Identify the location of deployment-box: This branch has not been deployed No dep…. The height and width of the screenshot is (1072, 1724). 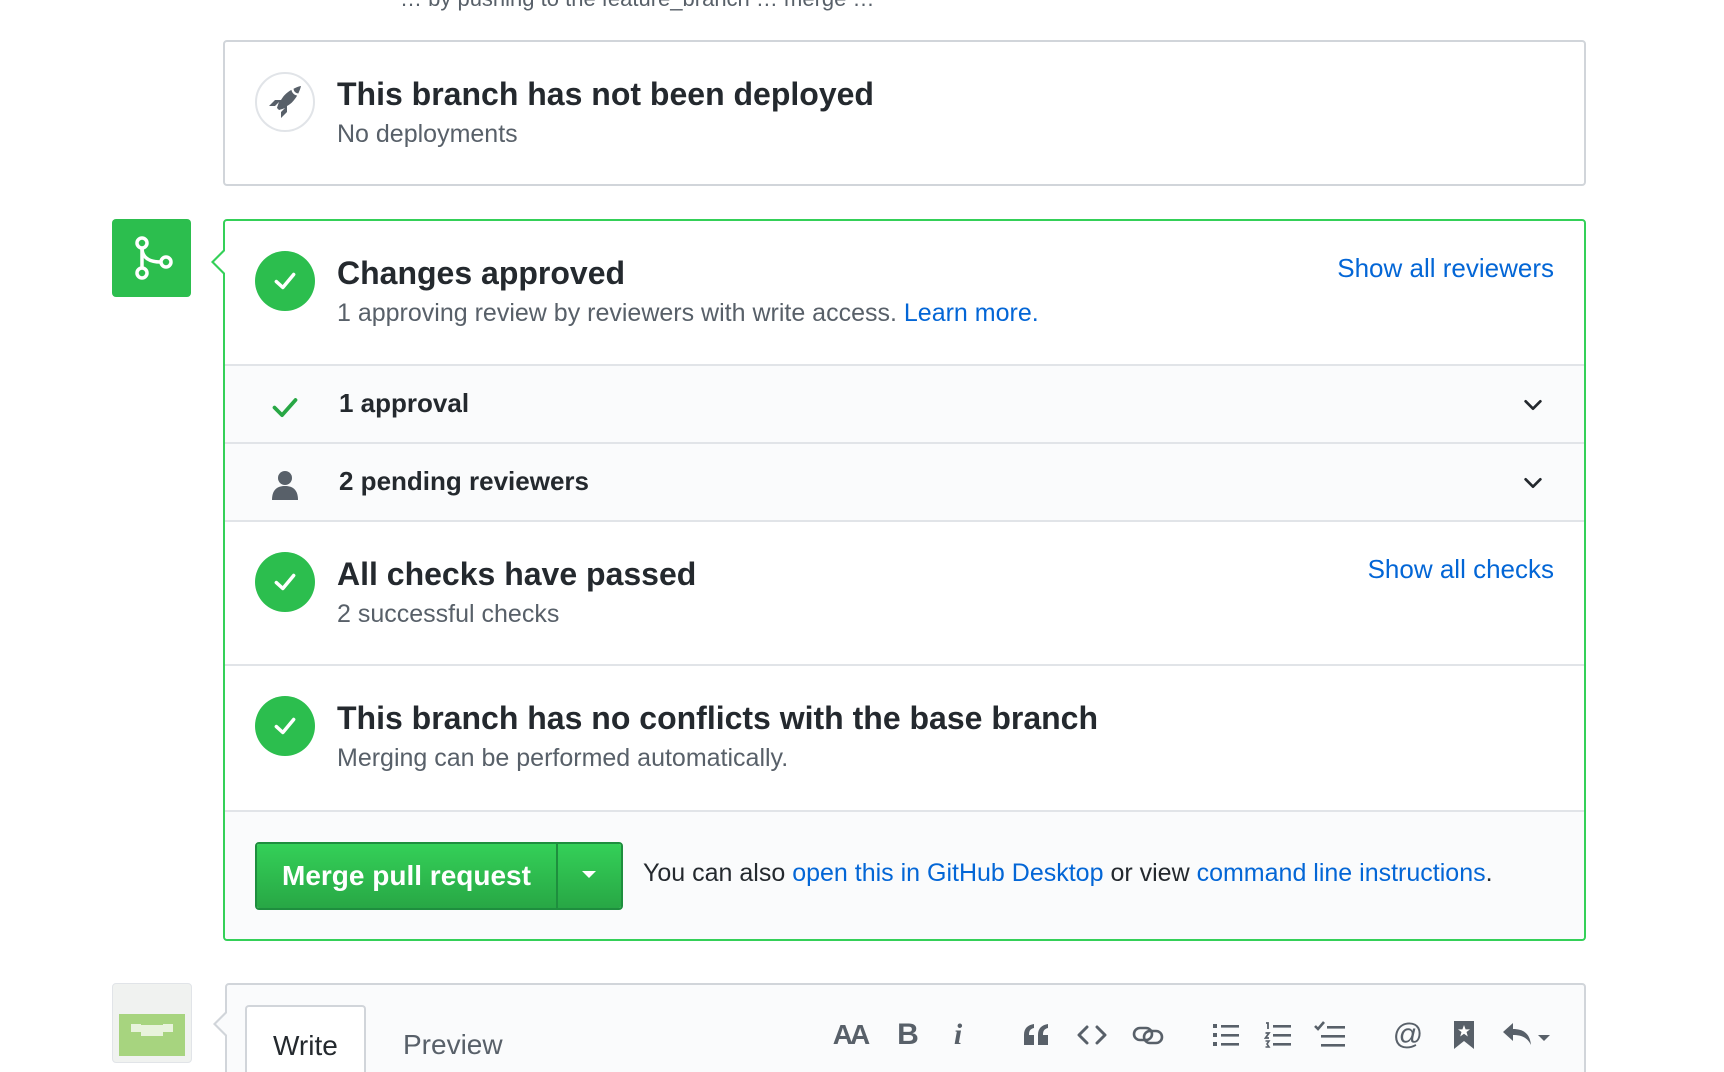
(904, 113).